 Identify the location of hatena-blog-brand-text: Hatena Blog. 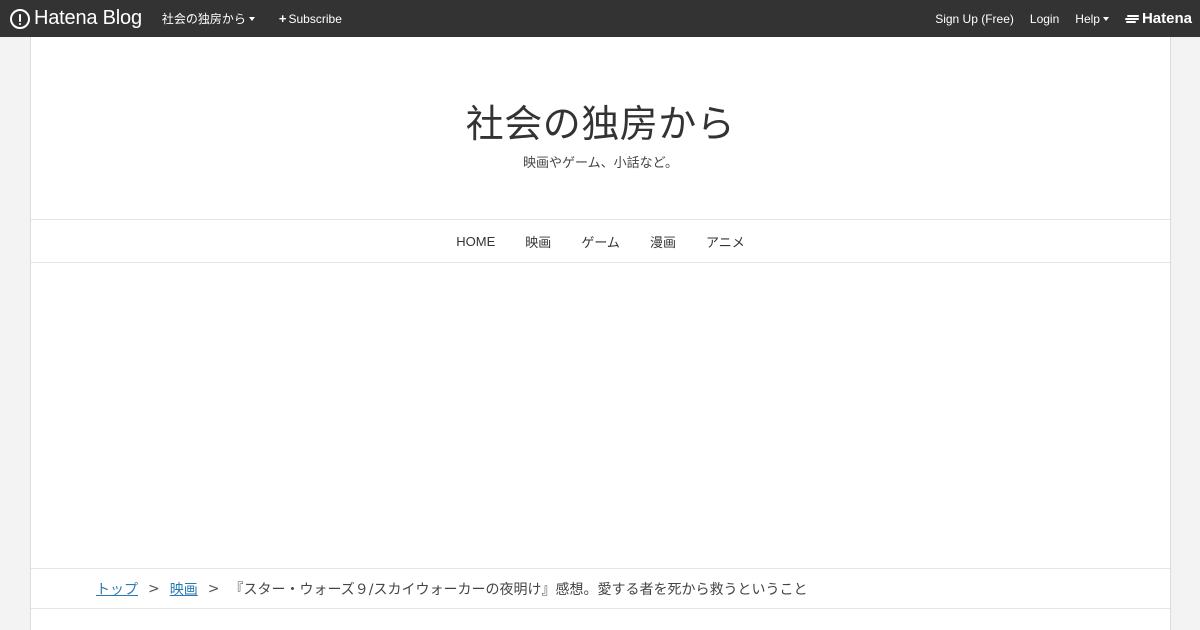
(88, 18).